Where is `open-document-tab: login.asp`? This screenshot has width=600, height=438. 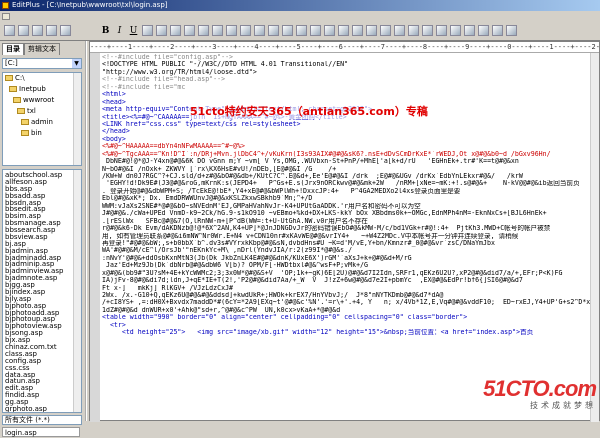 open-document-tab: login.asp is located at coordinates (41, 432).